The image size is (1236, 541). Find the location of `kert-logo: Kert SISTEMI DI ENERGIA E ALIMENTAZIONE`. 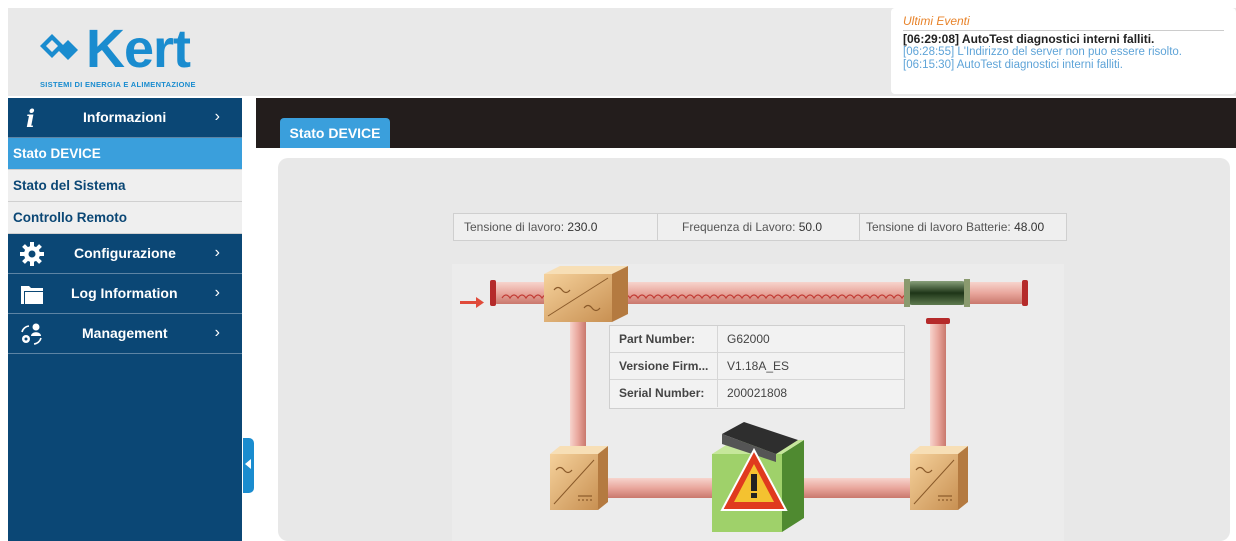

kert-logo: Kert SISTEMI DI ENERGIA E ALIMENTAZIONE is located at coordinates (128, 55).